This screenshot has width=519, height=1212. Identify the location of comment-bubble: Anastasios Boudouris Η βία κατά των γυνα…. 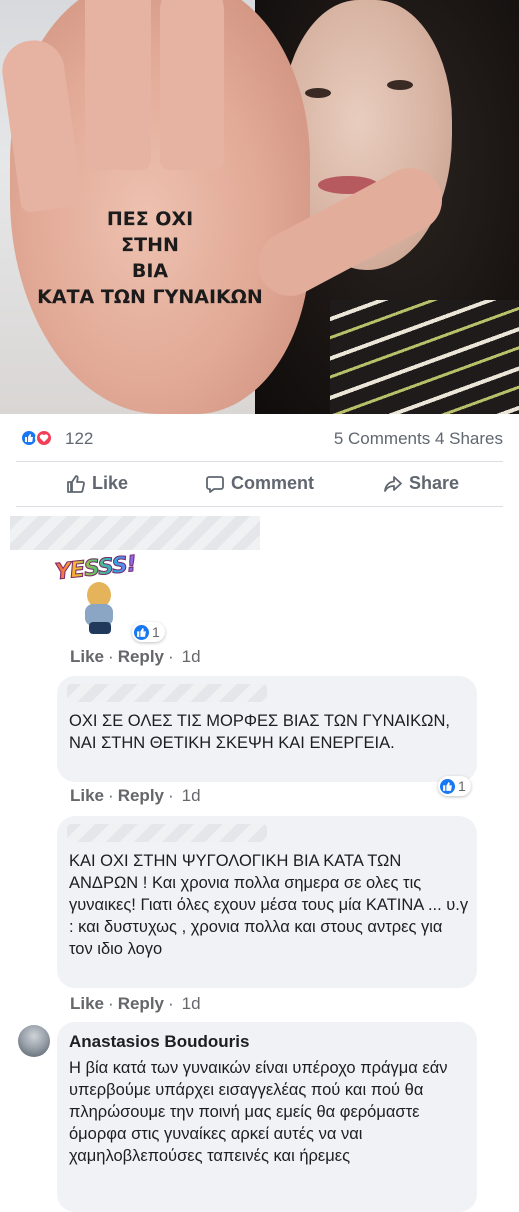
(267, 1117).